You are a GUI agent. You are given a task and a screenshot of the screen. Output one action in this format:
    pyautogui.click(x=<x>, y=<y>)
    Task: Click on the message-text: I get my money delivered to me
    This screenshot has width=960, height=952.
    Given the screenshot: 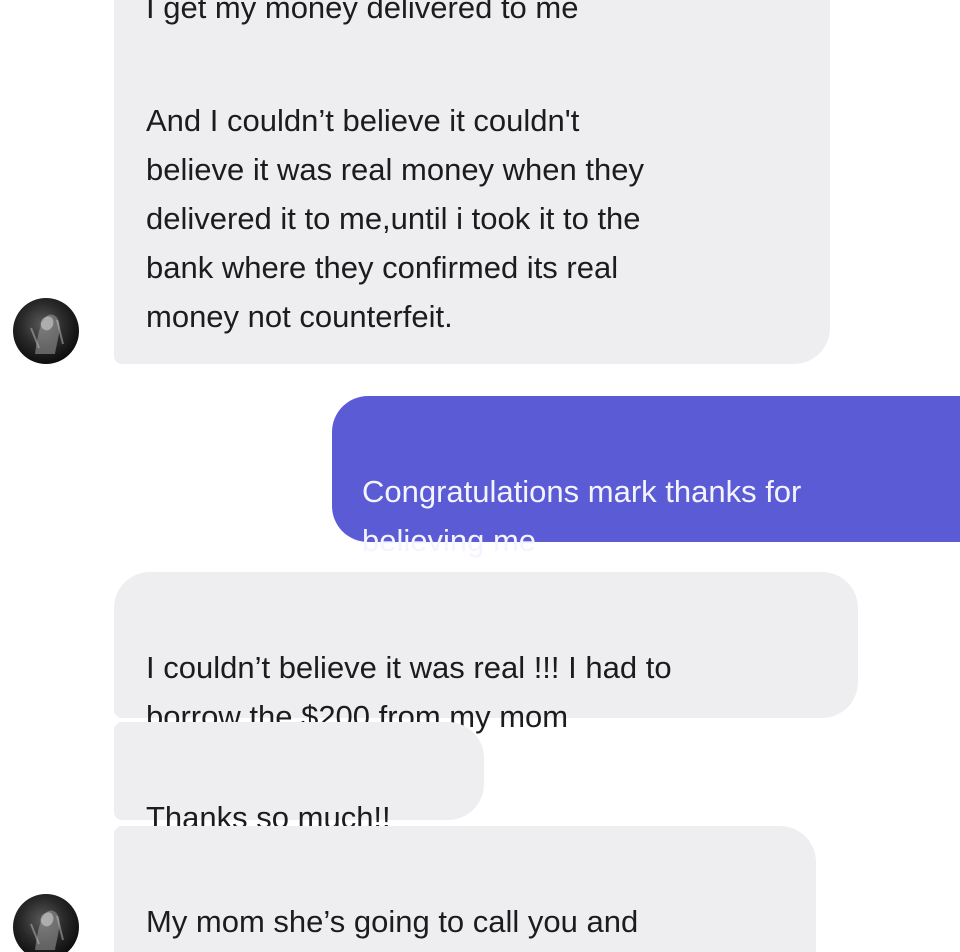 What is the action you would take?
    pyautogui.click(x=362, y=12)
    